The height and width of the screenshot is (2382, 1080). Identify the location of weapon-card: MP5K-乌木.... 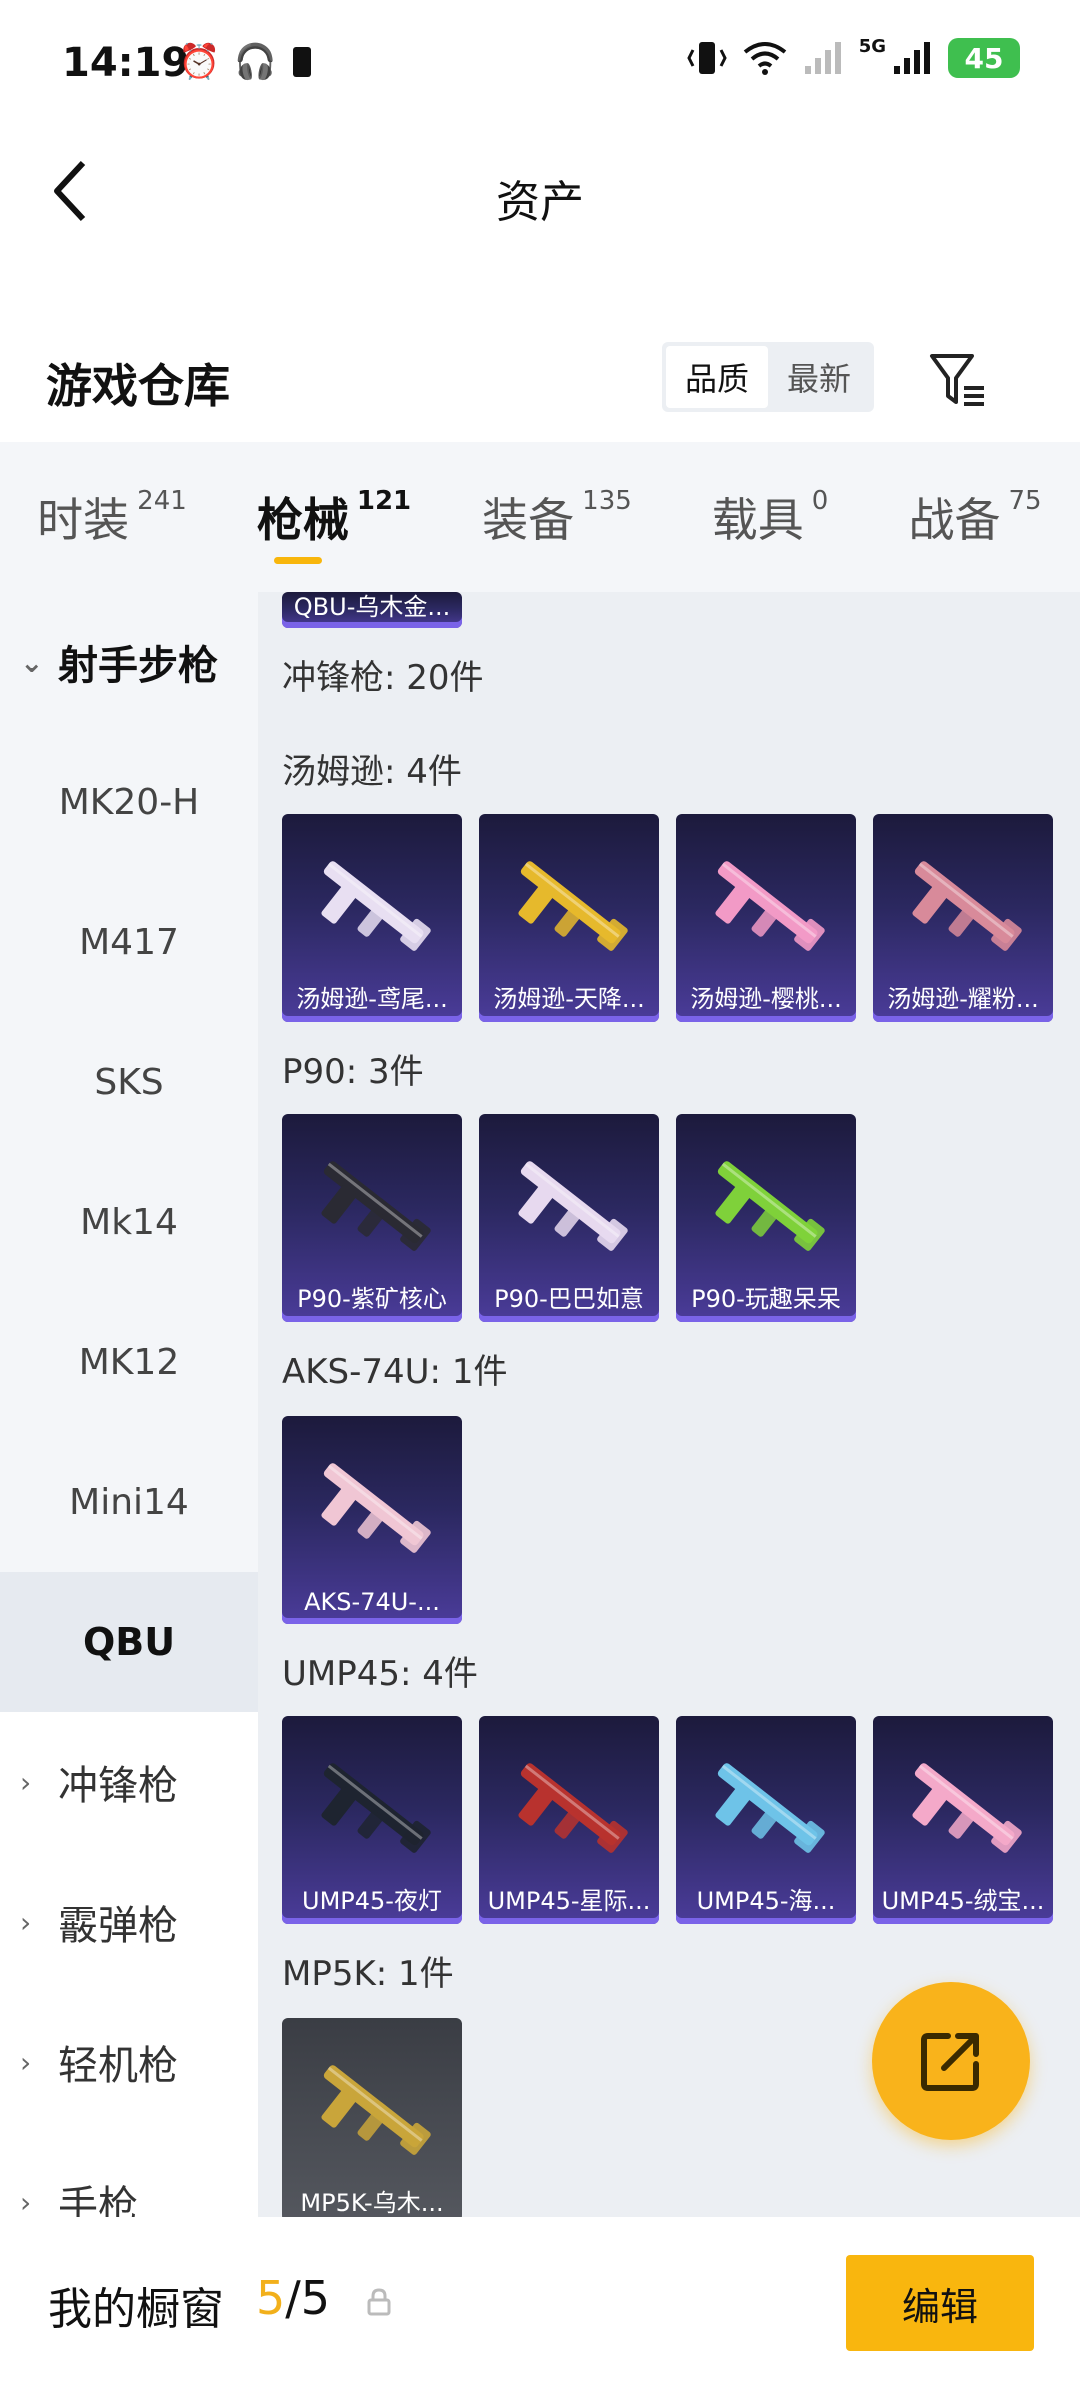
(372, 2117).